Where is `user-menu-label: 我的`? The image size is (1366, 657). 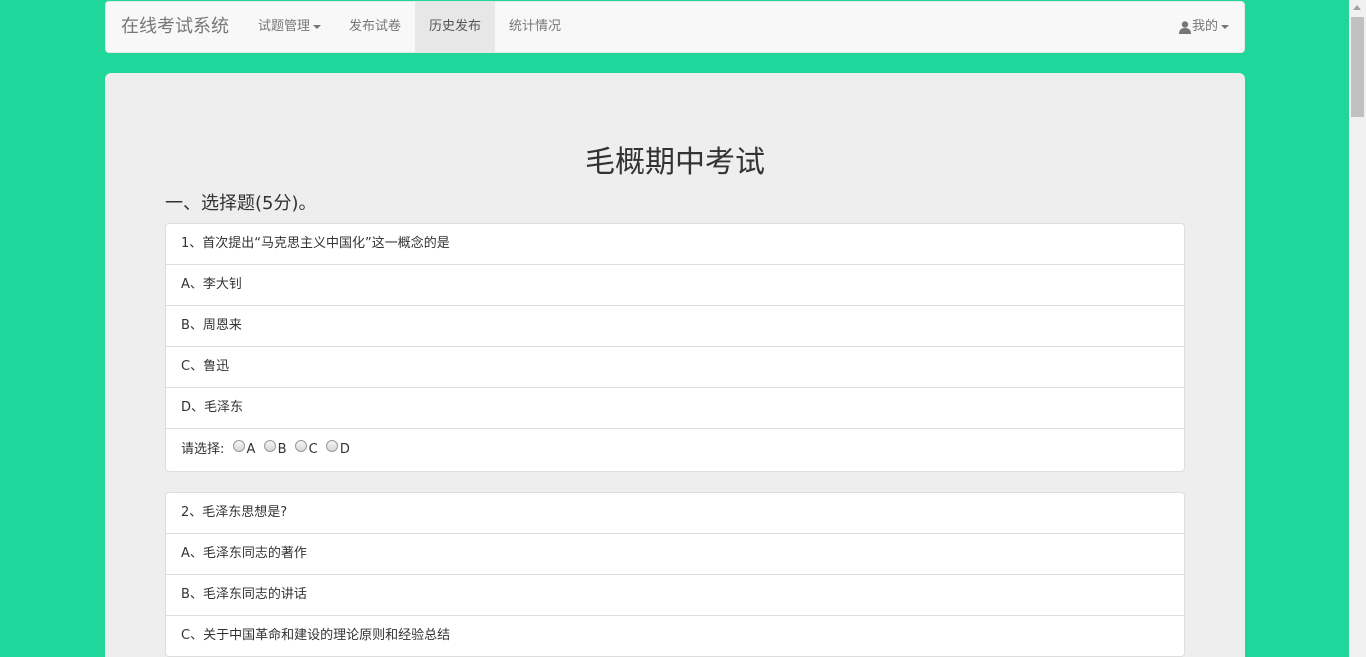
user-menu-label: 我的 is located at coordinates (1204, 26).